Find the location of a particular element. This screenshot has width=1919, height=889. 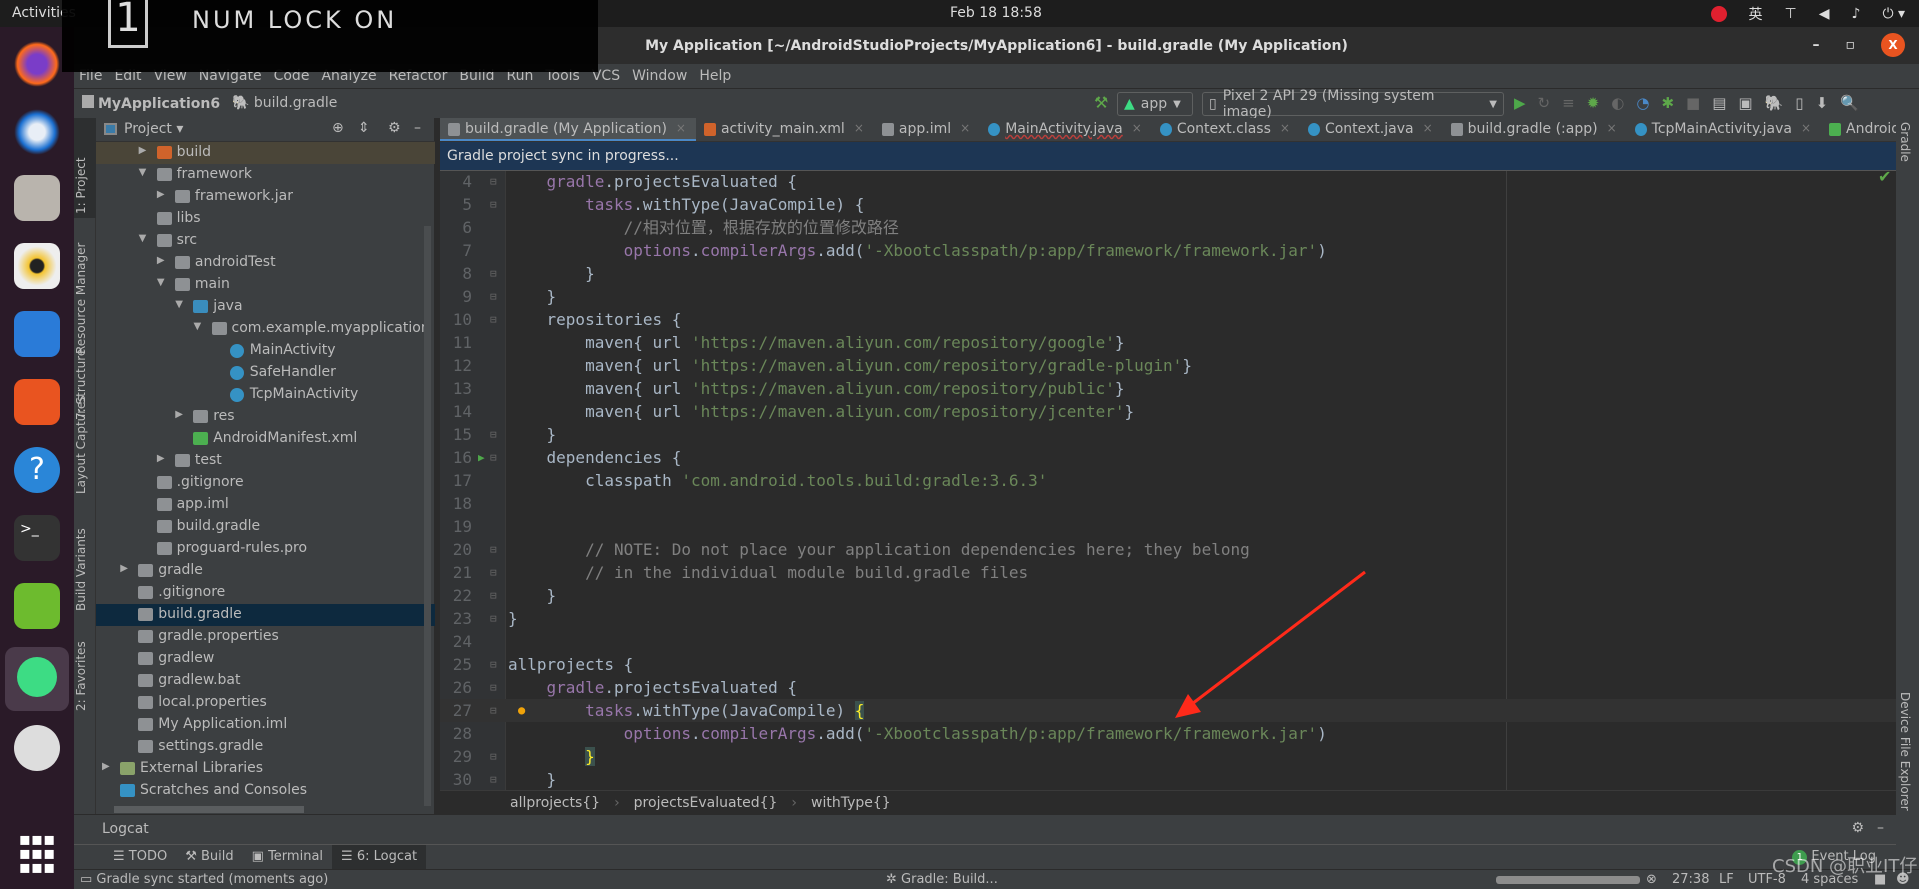

numlock-osd: 1 NUM LOCK ON is located at coordinates (330, 36).